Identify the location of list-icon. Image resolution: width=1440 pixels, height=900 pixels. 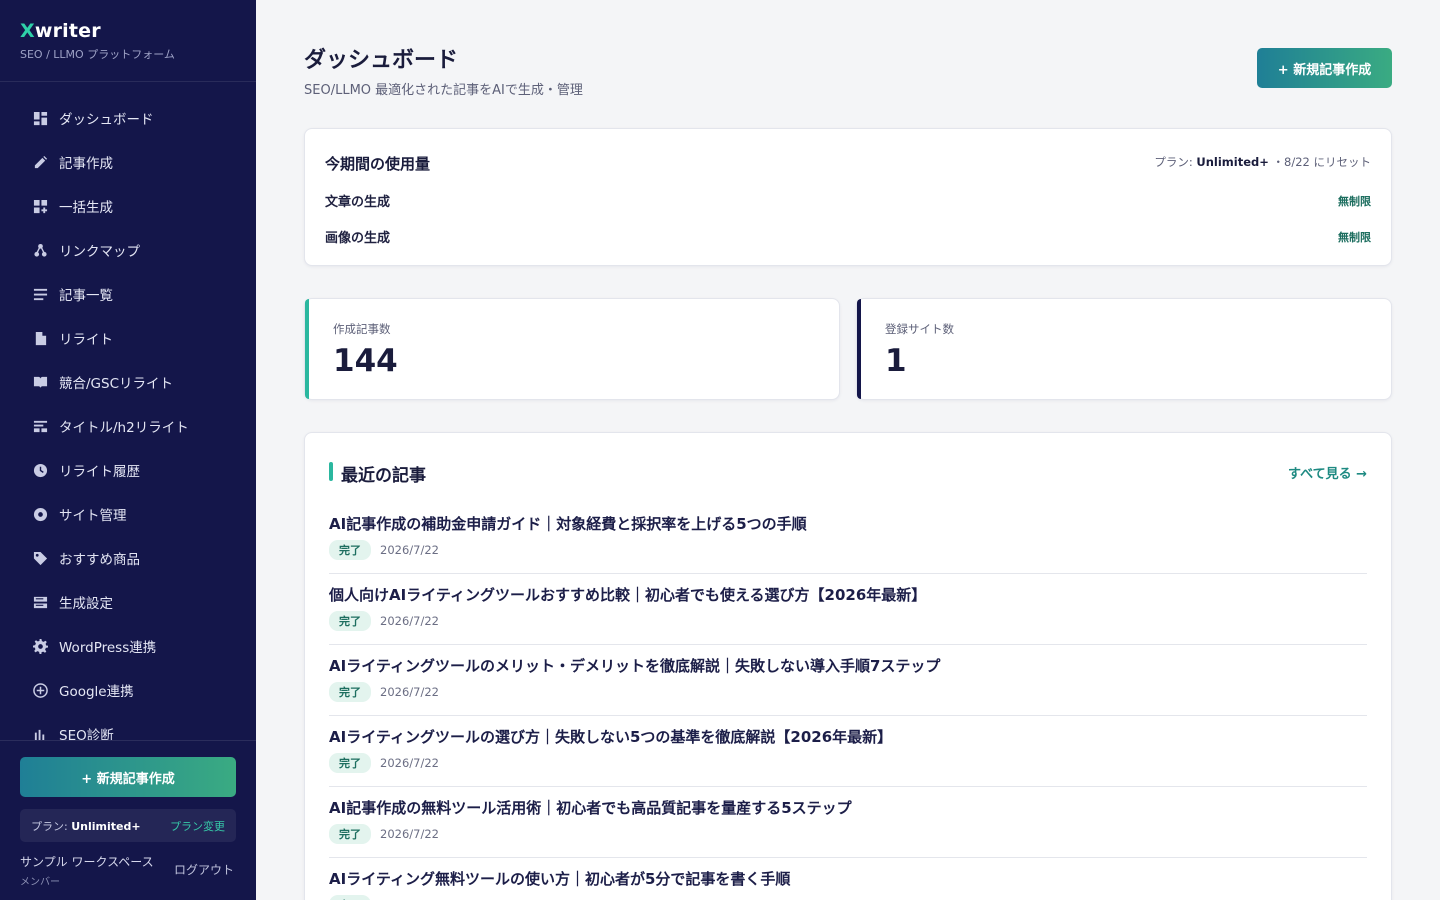
(40, 294).